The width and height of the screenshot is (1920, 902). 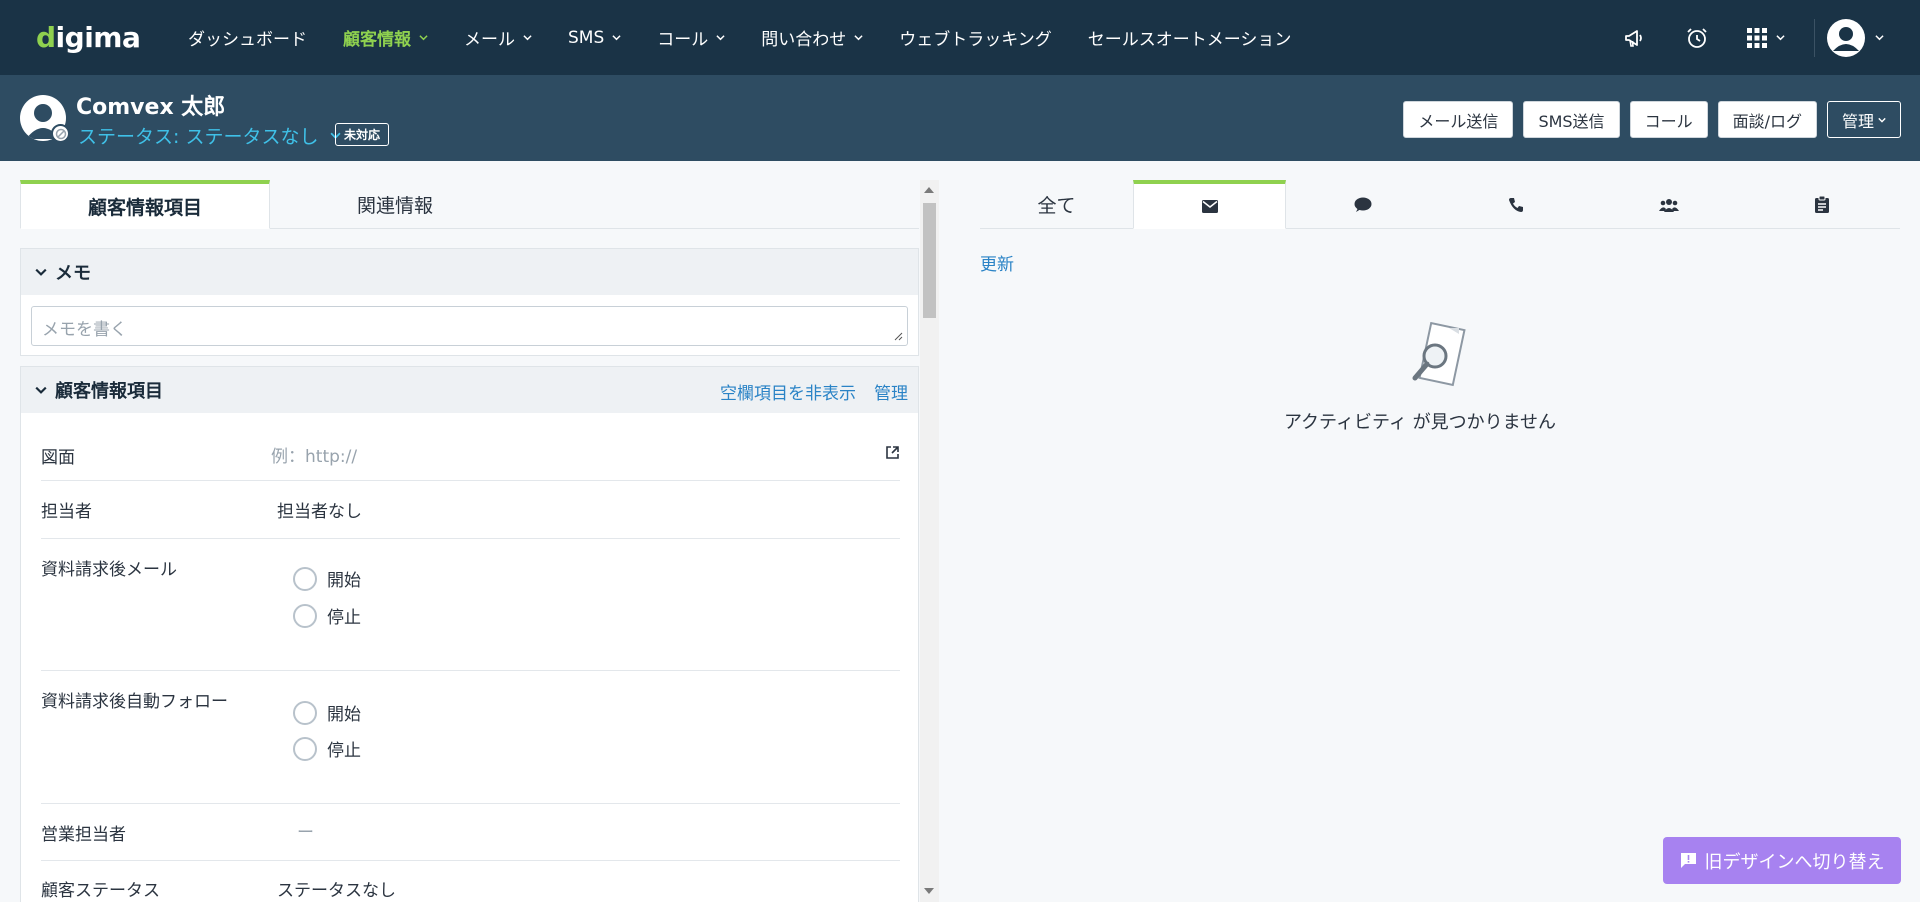 I want to click on feedback-icon, so click(x=1688, y=860).